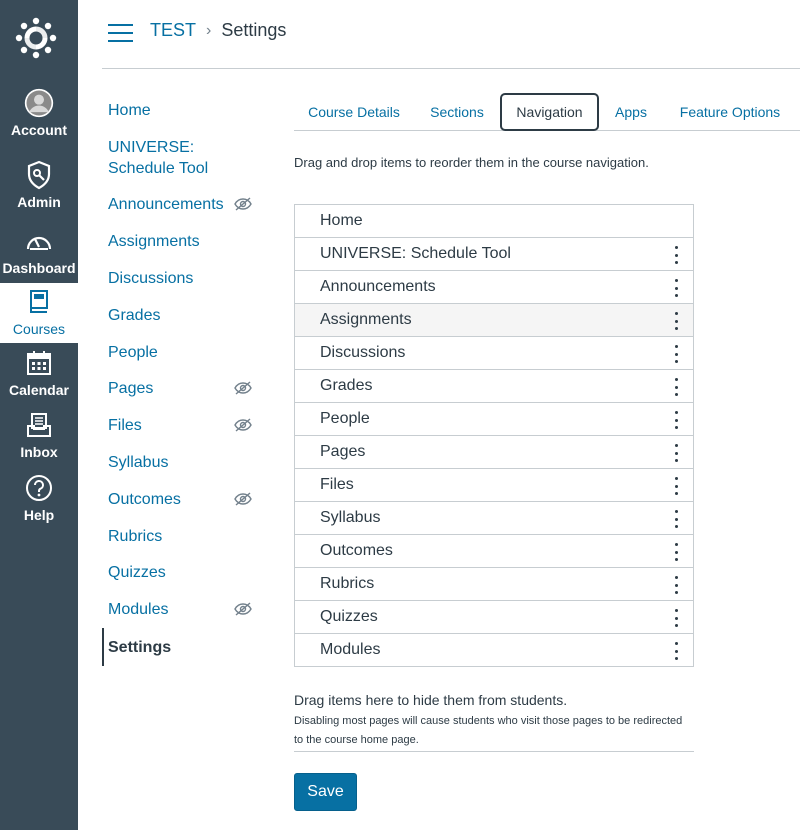 The height and width of the screenshot is (830, 800). I want to click on course-nav-rubrics: Rubrics, so click(184, 536).